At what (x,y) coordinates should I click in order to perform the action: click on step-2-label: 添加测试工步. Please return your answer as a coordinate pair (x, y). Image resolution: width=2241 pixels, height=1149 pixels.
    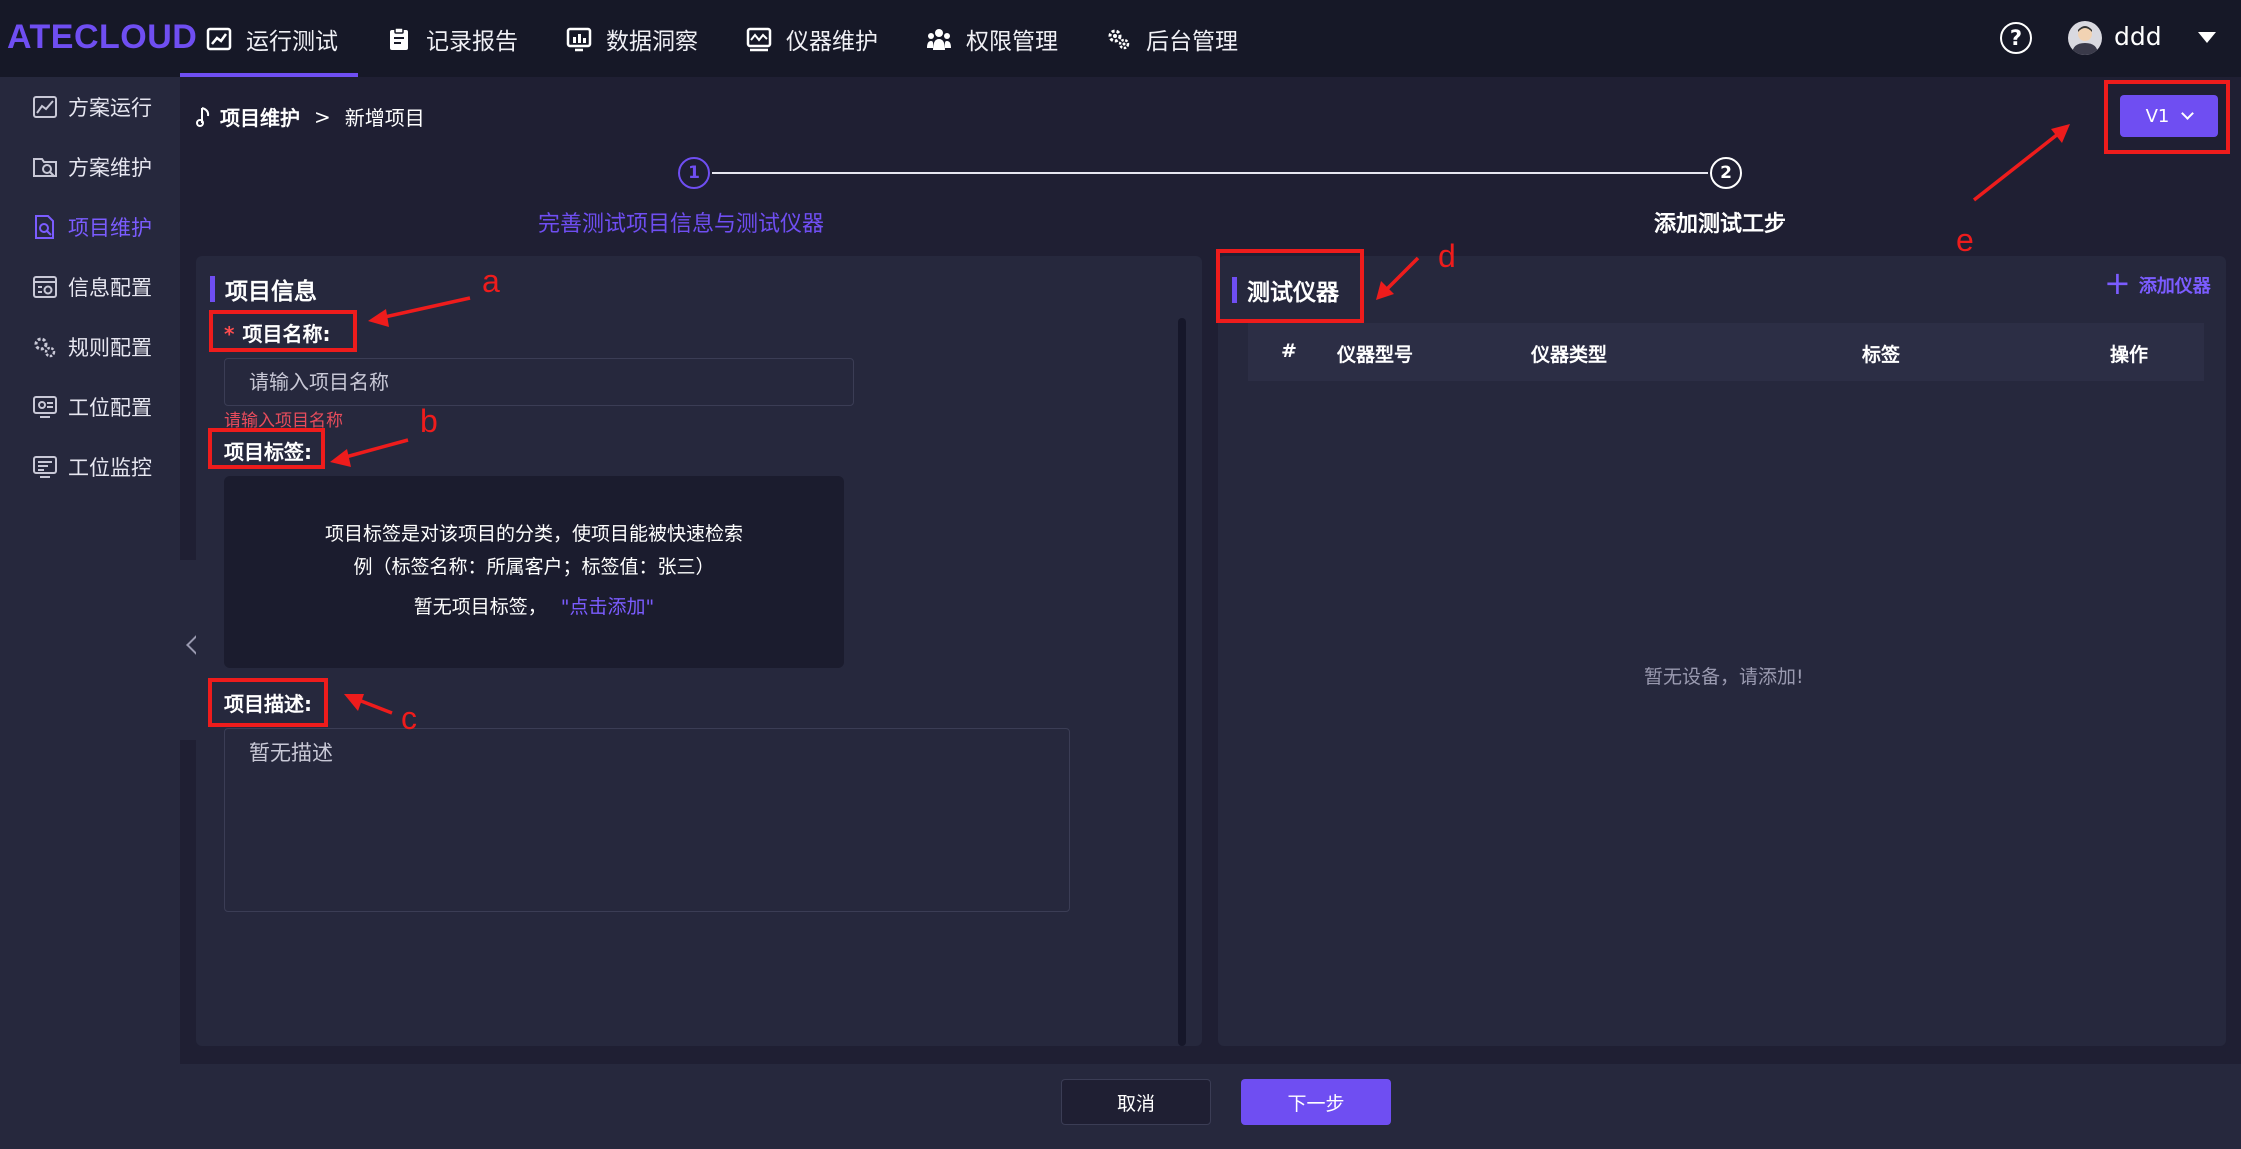
    Looking at the image, I should click on (1720, 224).